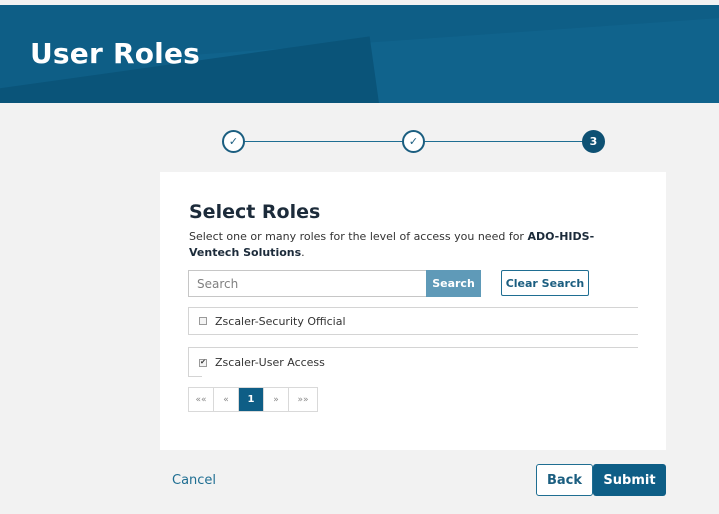 This screenshot has width=719, height=514. Describe the element at coordinates (270, 362) in the screenshot. I see `role-label: Zscaler-User Access` at that location.